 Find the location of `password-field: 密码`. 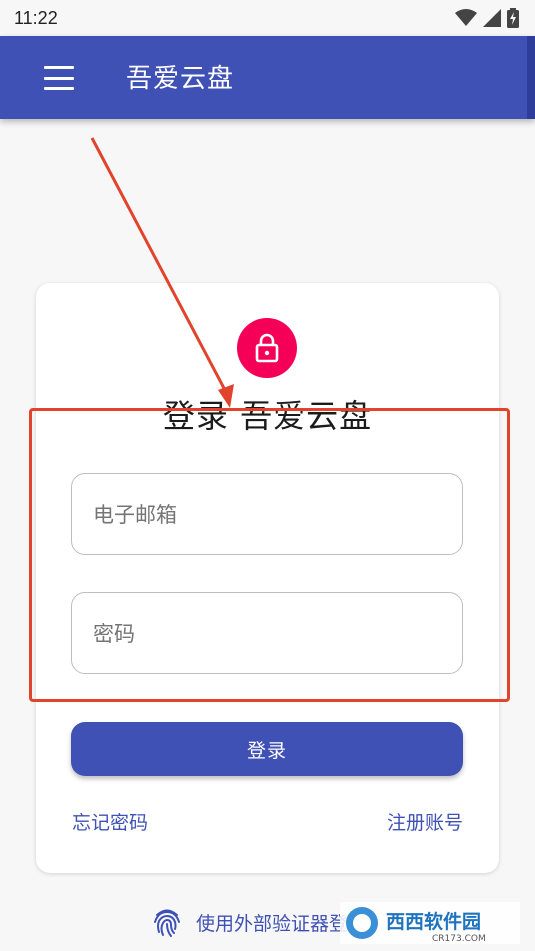

password-field: 密码 is located at coordinates (267, 633).